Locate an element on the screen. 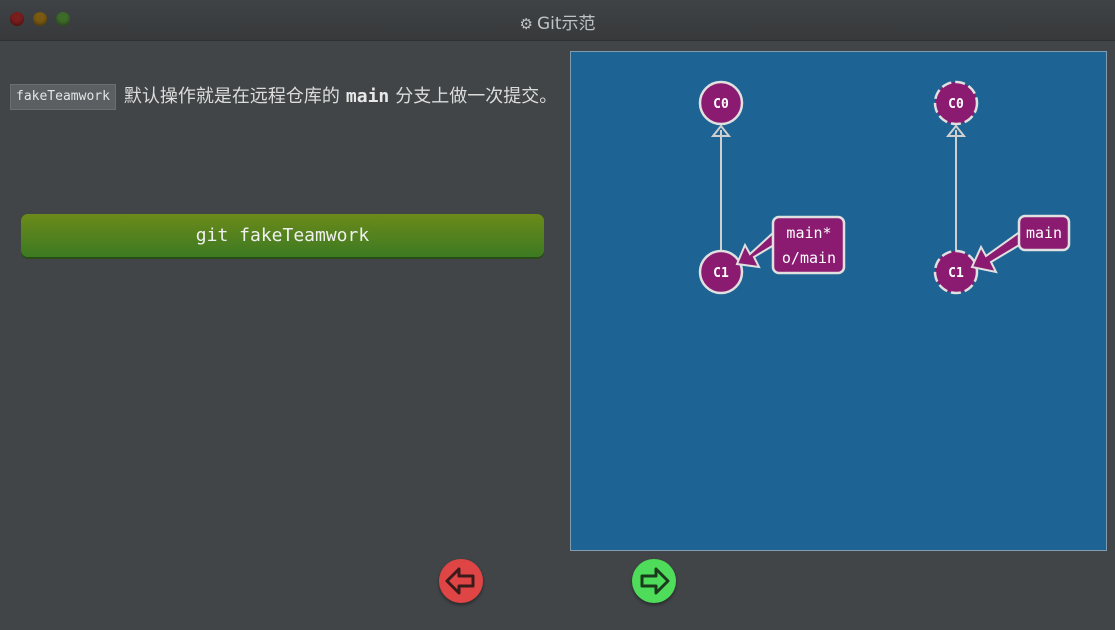 The image size is (1115, 630). commit-c0: C0 is located at coordinates (721, 103).